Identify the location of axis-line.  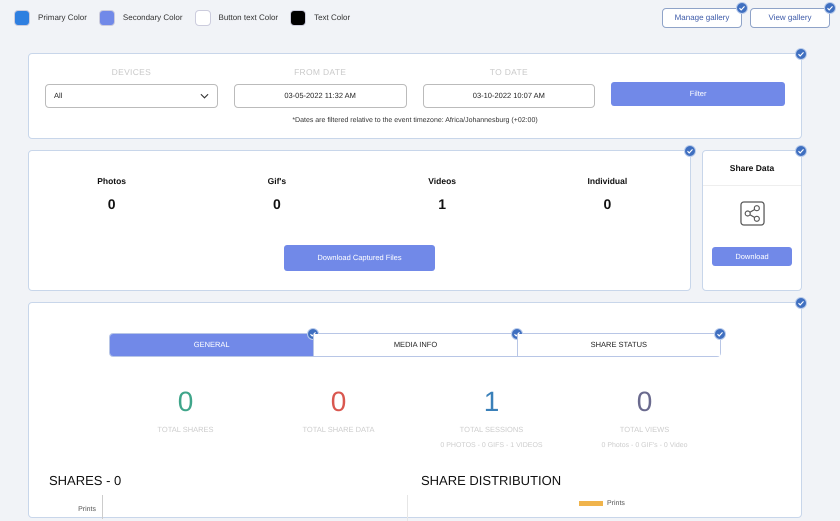
(102, 506).